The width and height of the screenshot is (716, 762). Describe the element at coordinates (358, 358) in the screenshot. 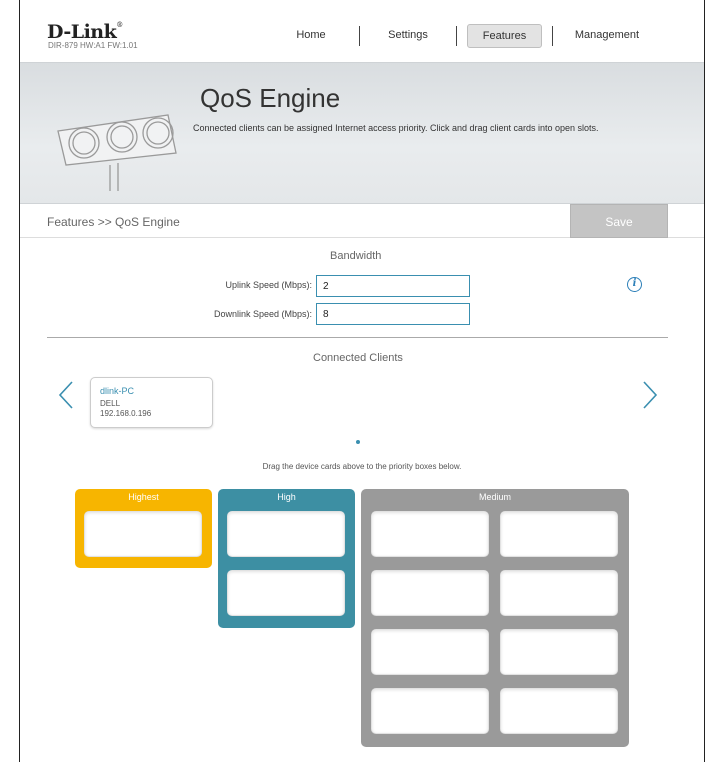

I see `connected-clients-title: Connected Clients` at that location.